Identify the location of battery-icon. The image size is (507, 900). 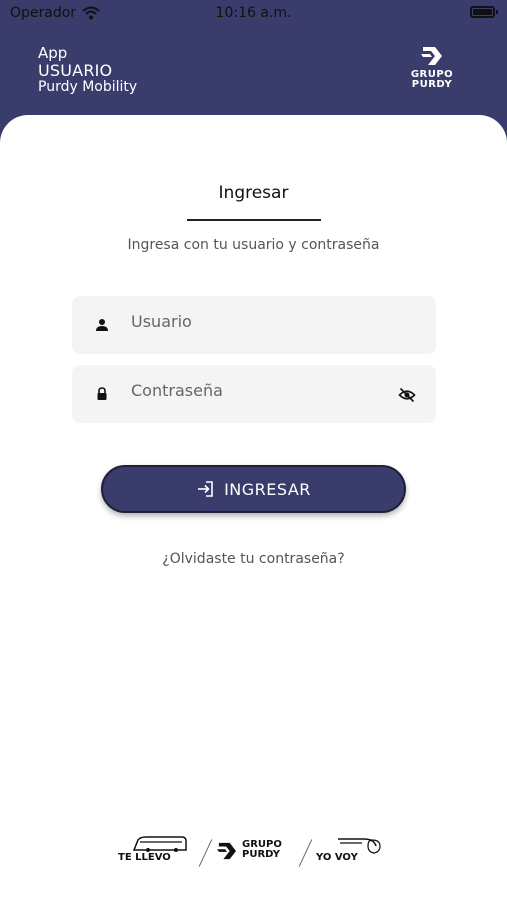
(484, 12).